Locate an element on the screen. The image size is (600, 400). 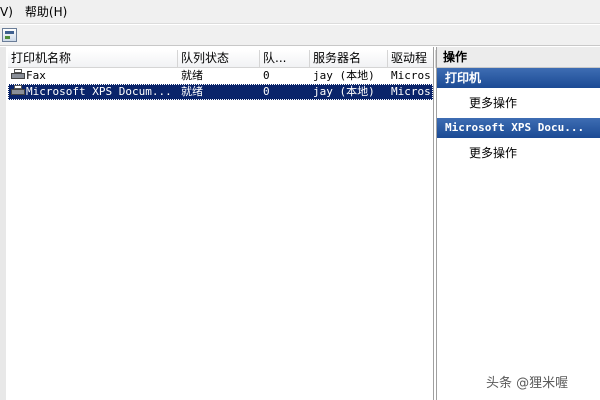
column-header-queue-status: 队列状态 is located at coordinates (219, 59).